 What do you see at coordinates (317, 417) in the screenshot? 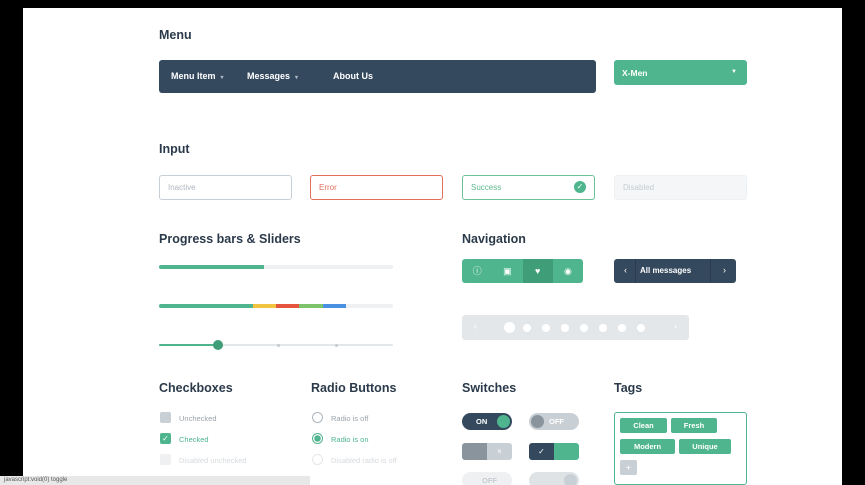
I see `radio-off` at bounding box center [317, 417].